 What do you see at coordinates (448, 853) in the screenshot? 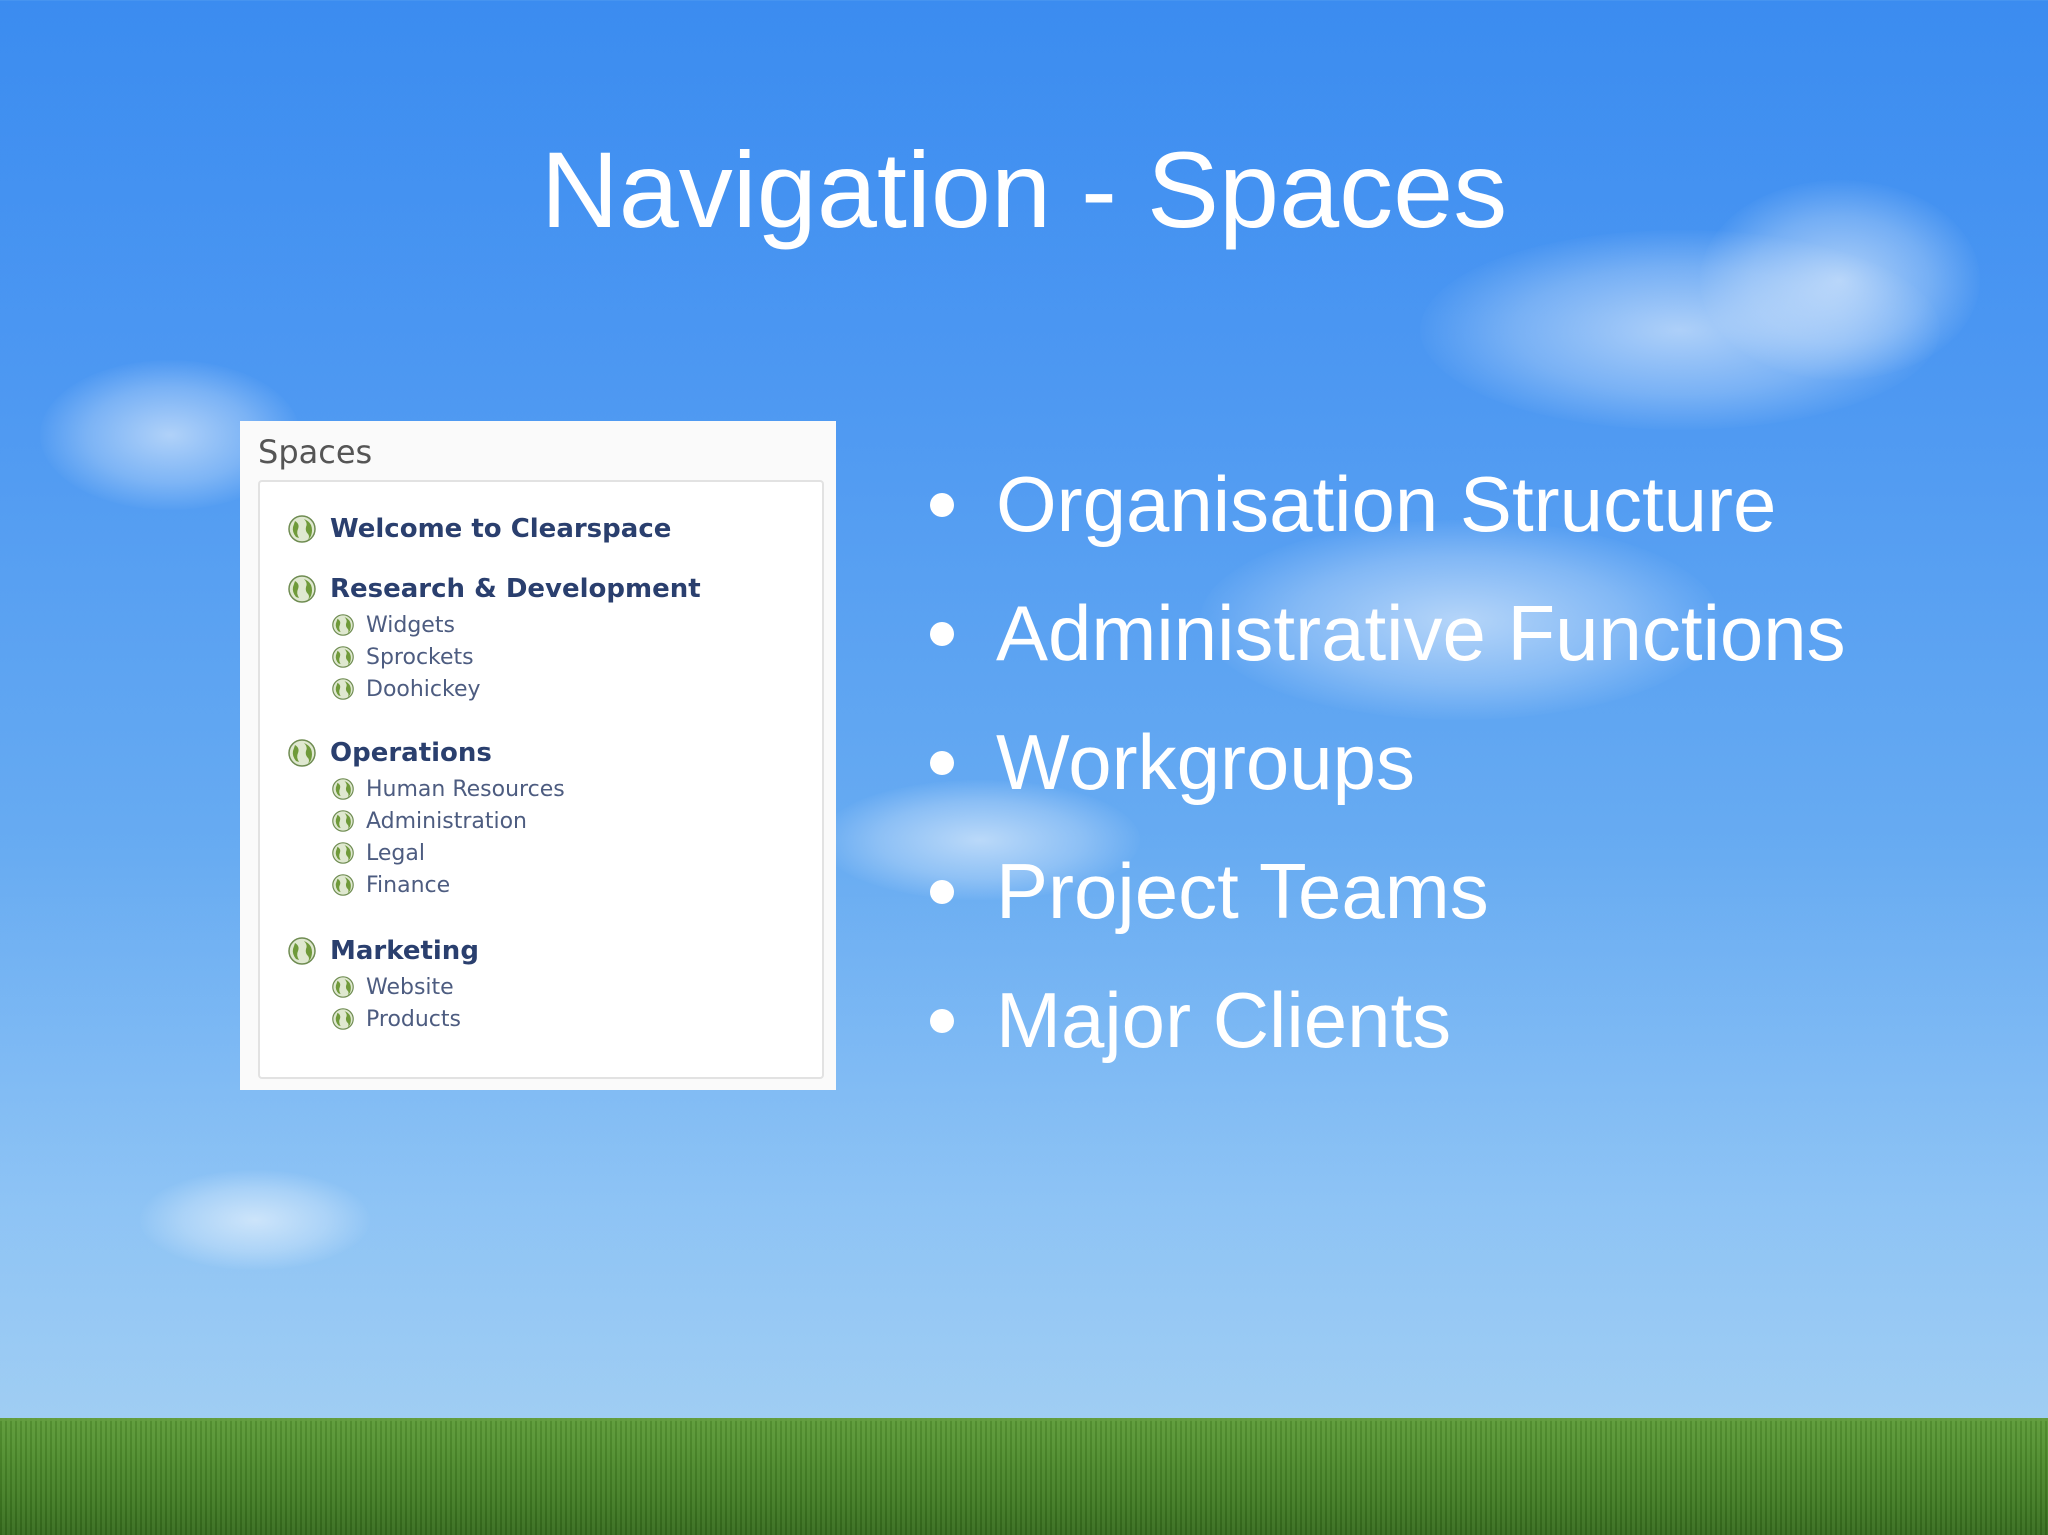
I see `subspace-link-legal: Legal` at bounding box center [448, 853].